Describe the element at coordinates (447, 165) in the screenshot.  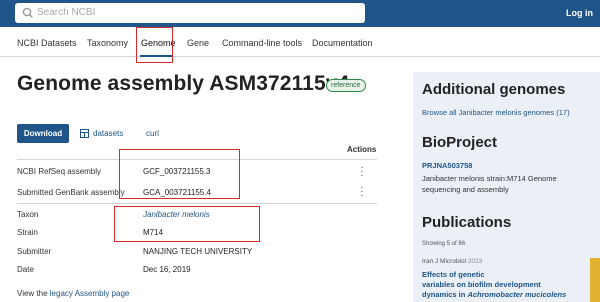
I see `bioproject-link: PRJNA503758` at that location.